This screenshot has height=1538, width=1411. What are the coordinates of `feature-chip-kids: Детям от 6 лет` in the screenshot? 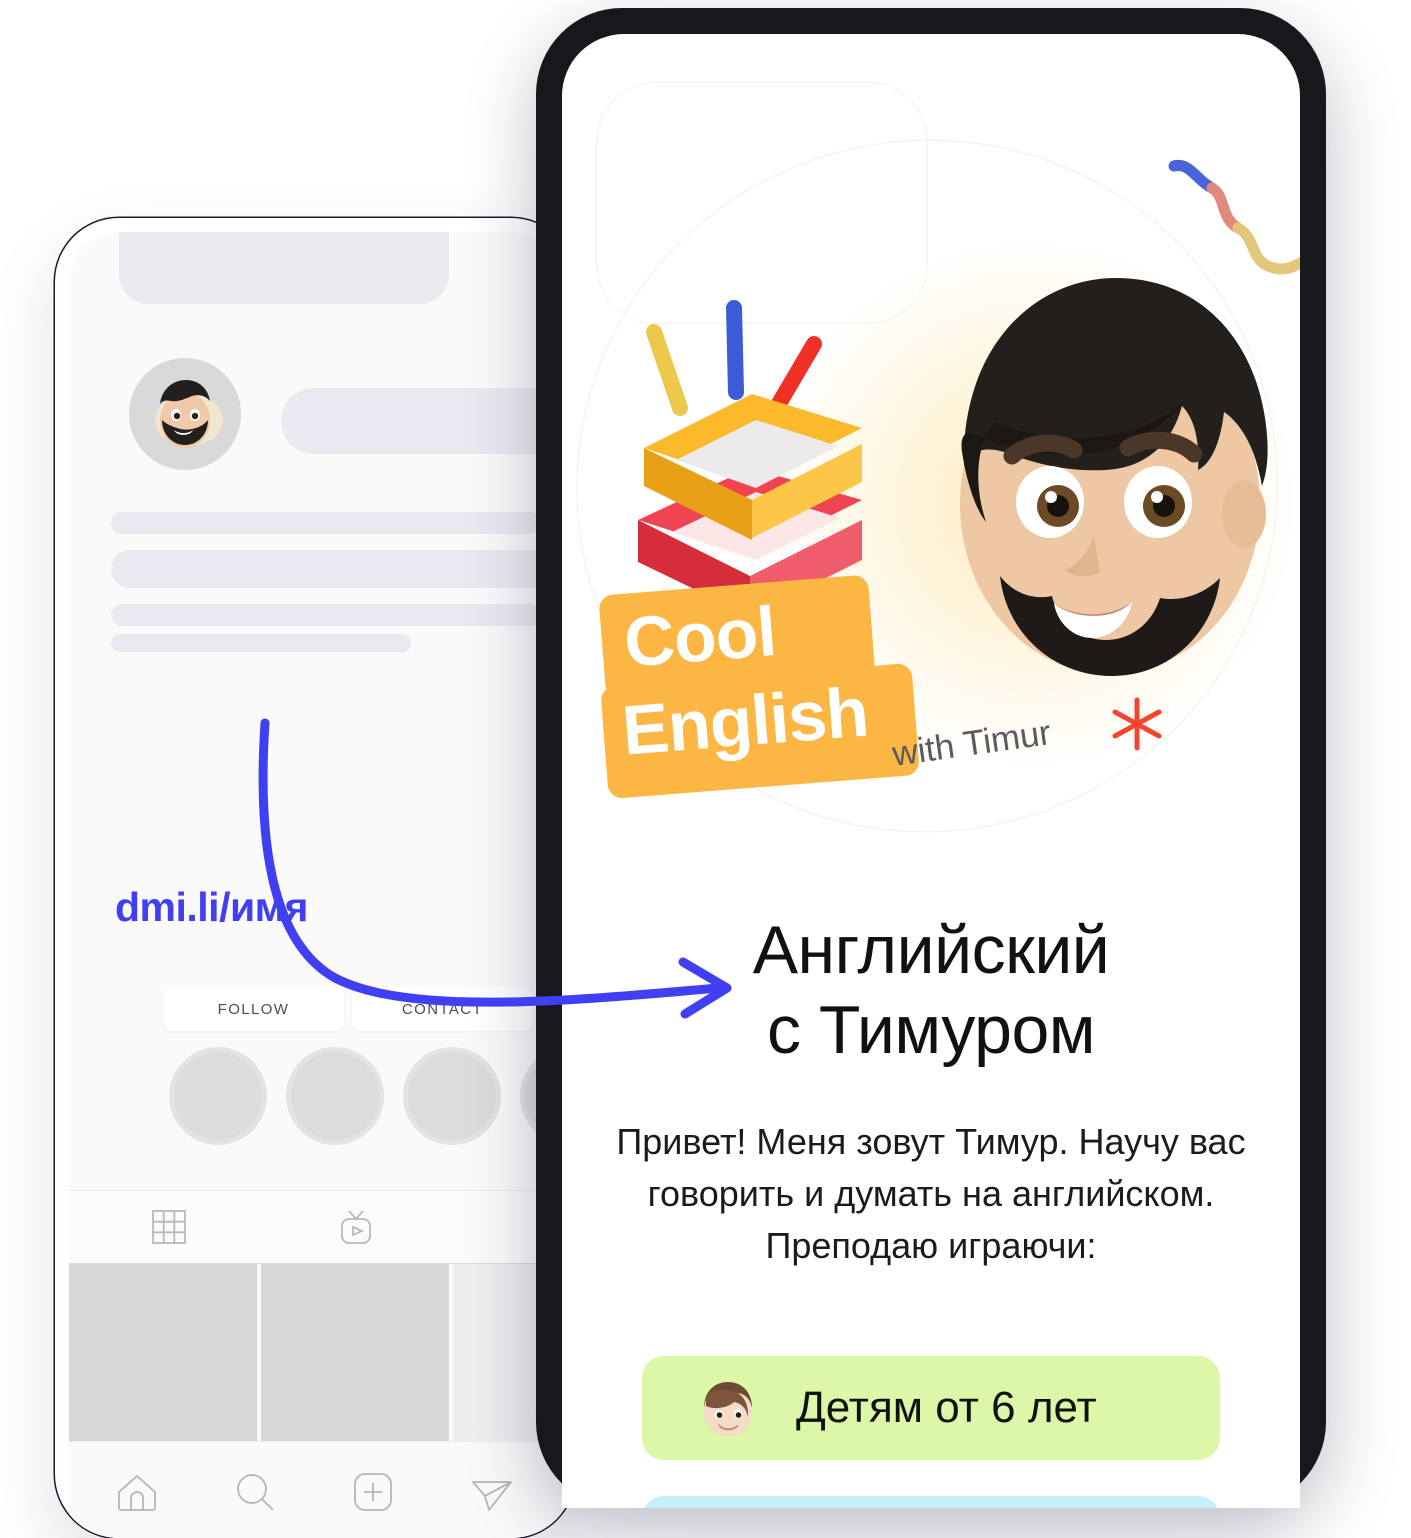 It's located at (931, 1408).